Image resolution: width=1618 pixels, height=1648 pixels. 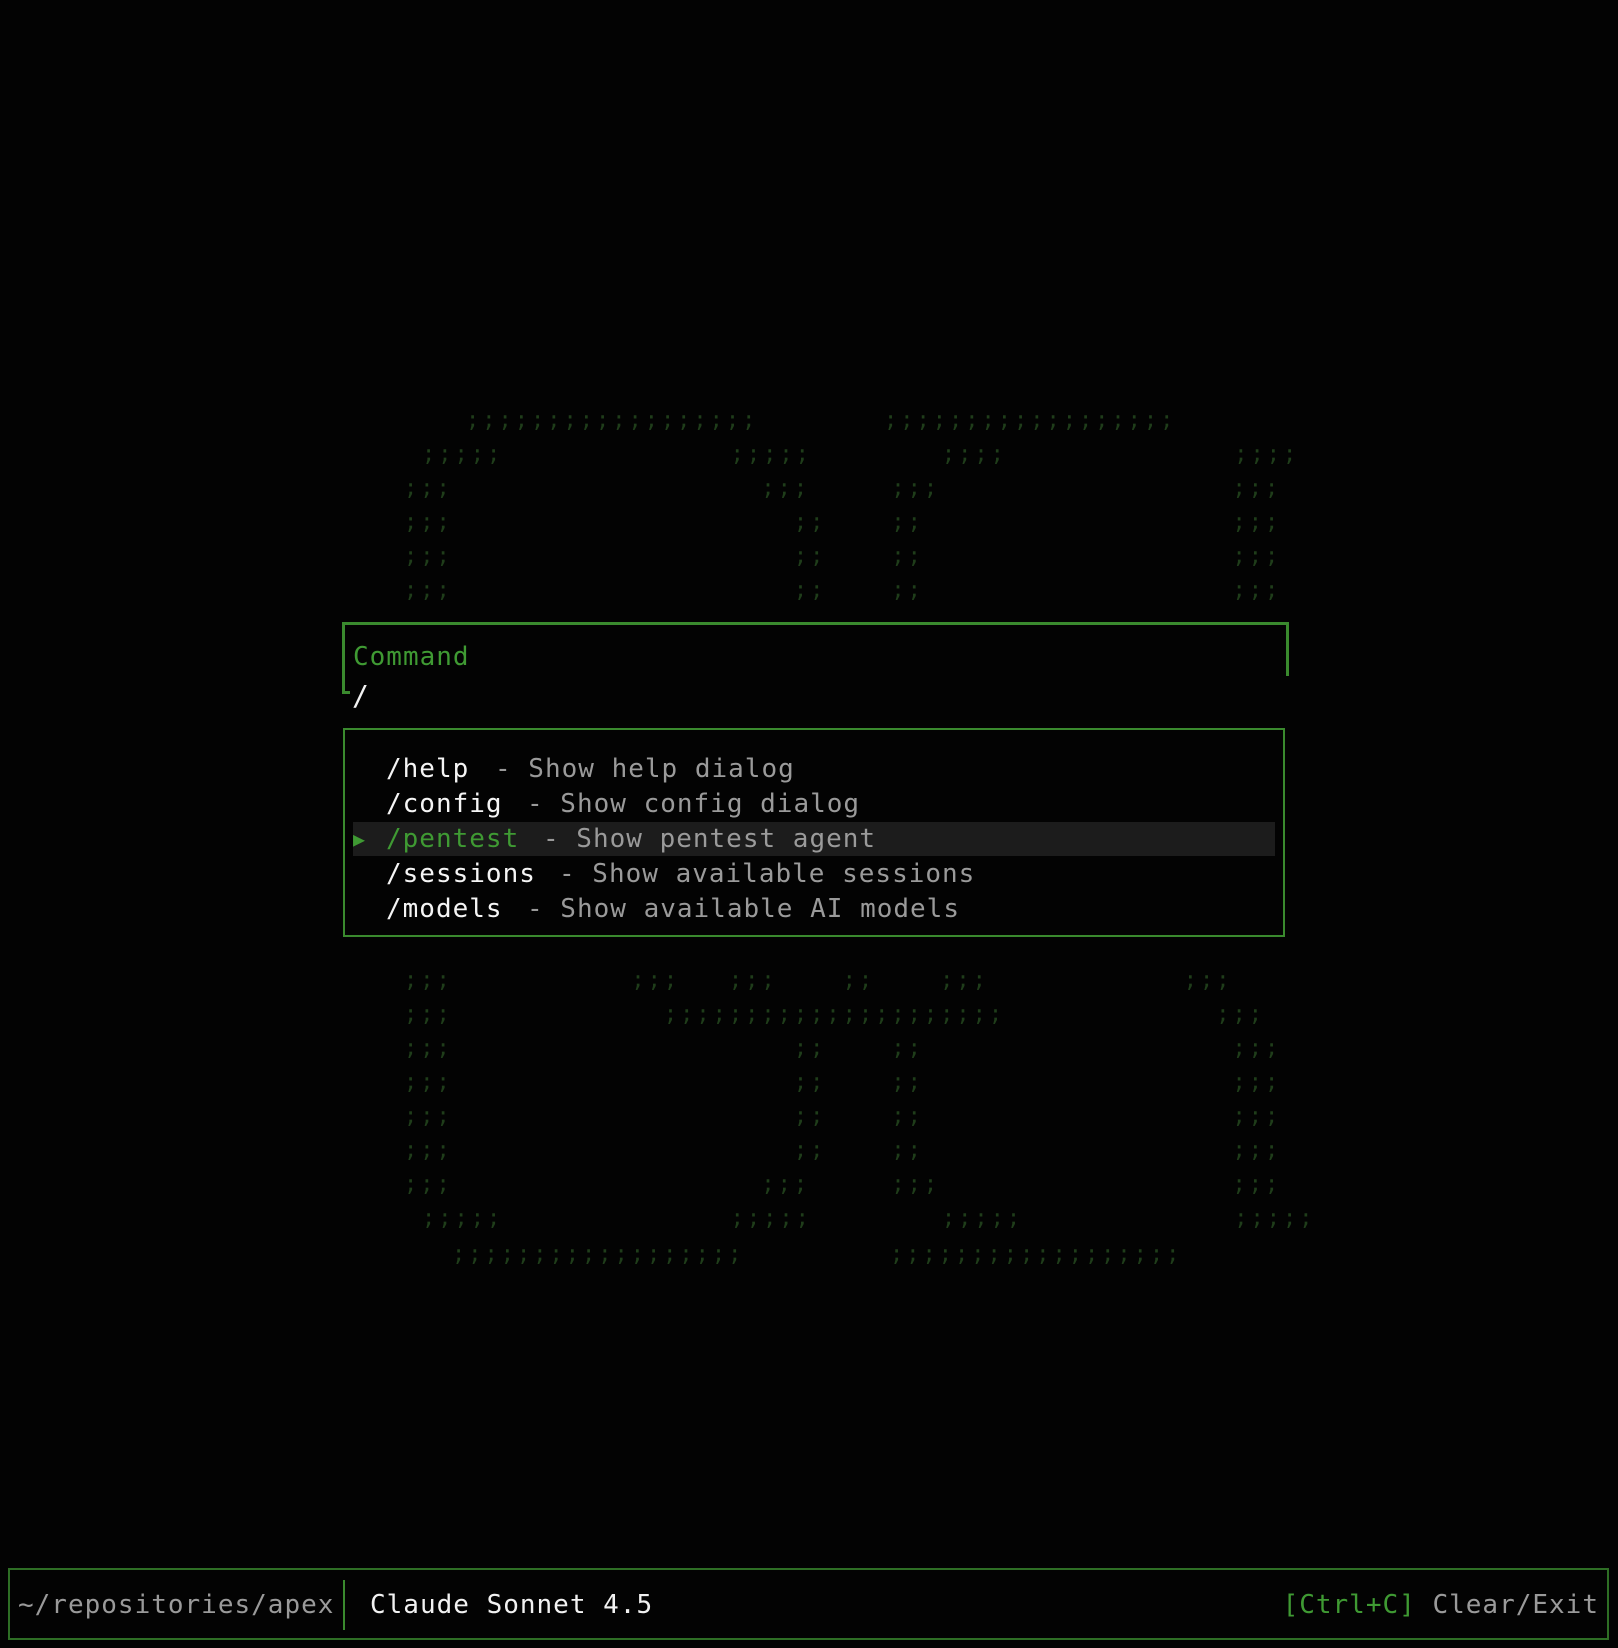 What do you see at coordinates (360, 839) in the screenshot?
I see `selection-arrow-icon: ▶` at bounding box center [360, 839].